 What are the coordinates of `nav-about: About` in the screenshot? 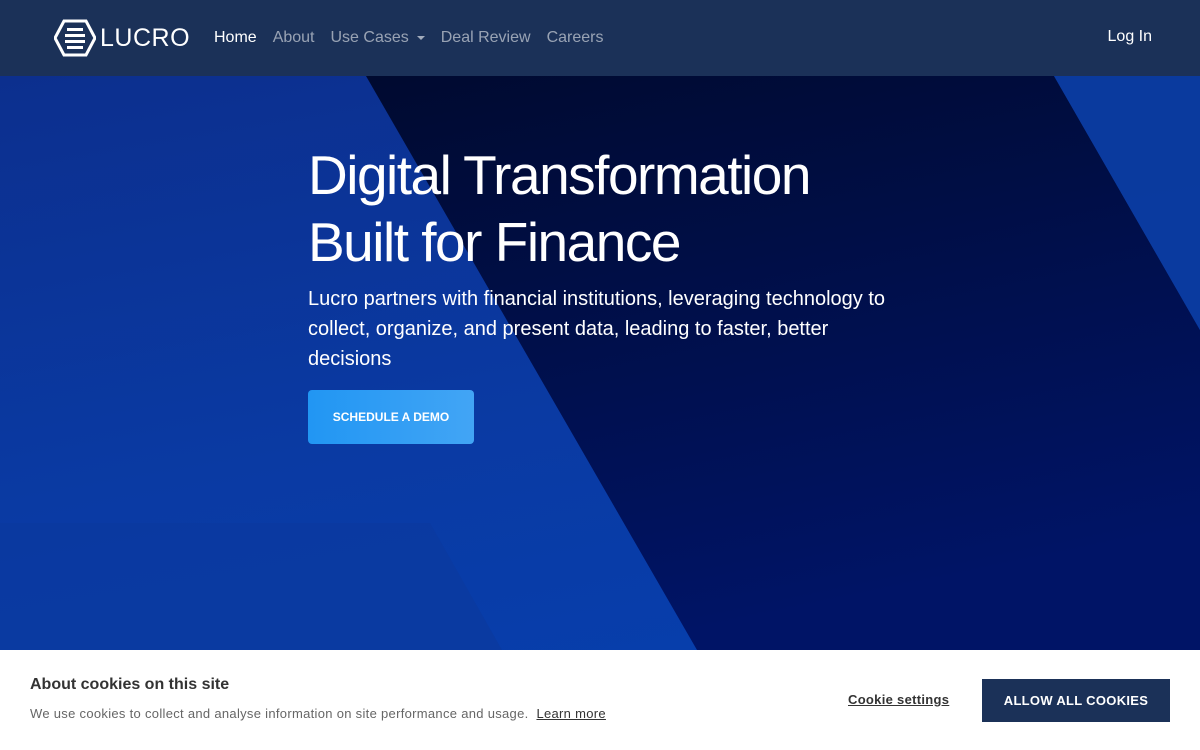 It's located at (294, 38).